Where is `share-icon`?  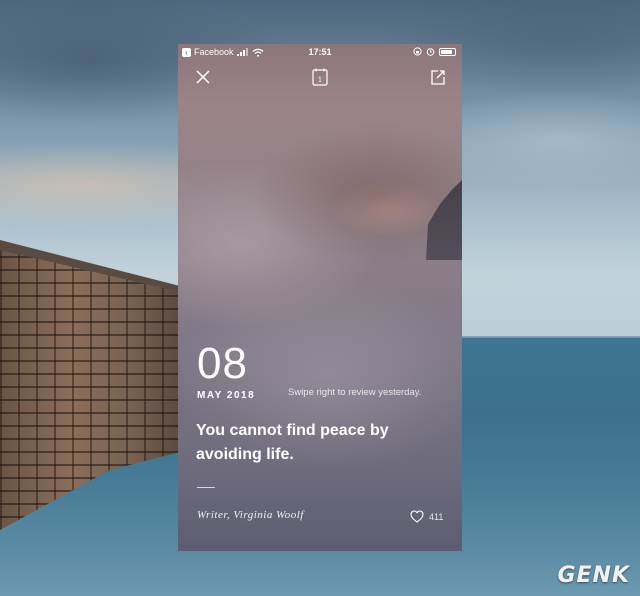
share-icon is located at coordinates (438, 77).